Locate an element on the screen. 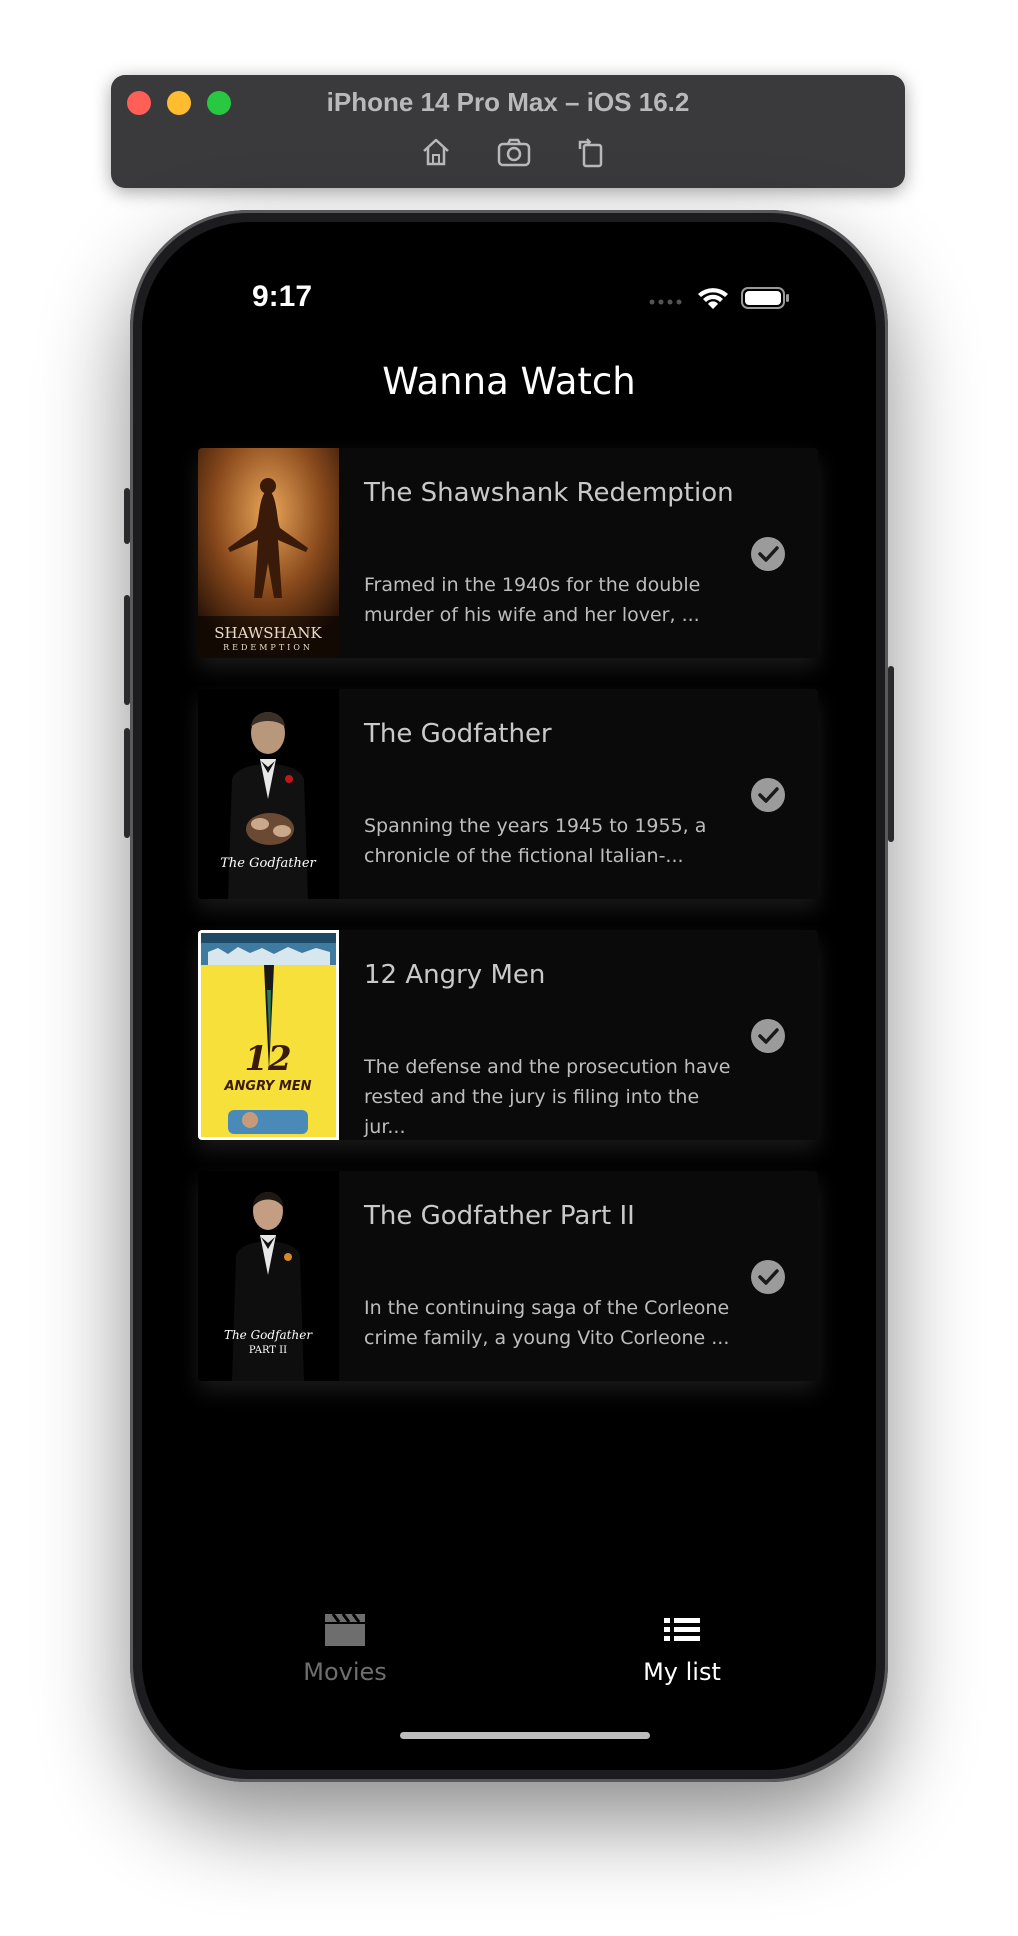 The image size is (1018, 1936). battery-icon is located at coordinates (765, 298).